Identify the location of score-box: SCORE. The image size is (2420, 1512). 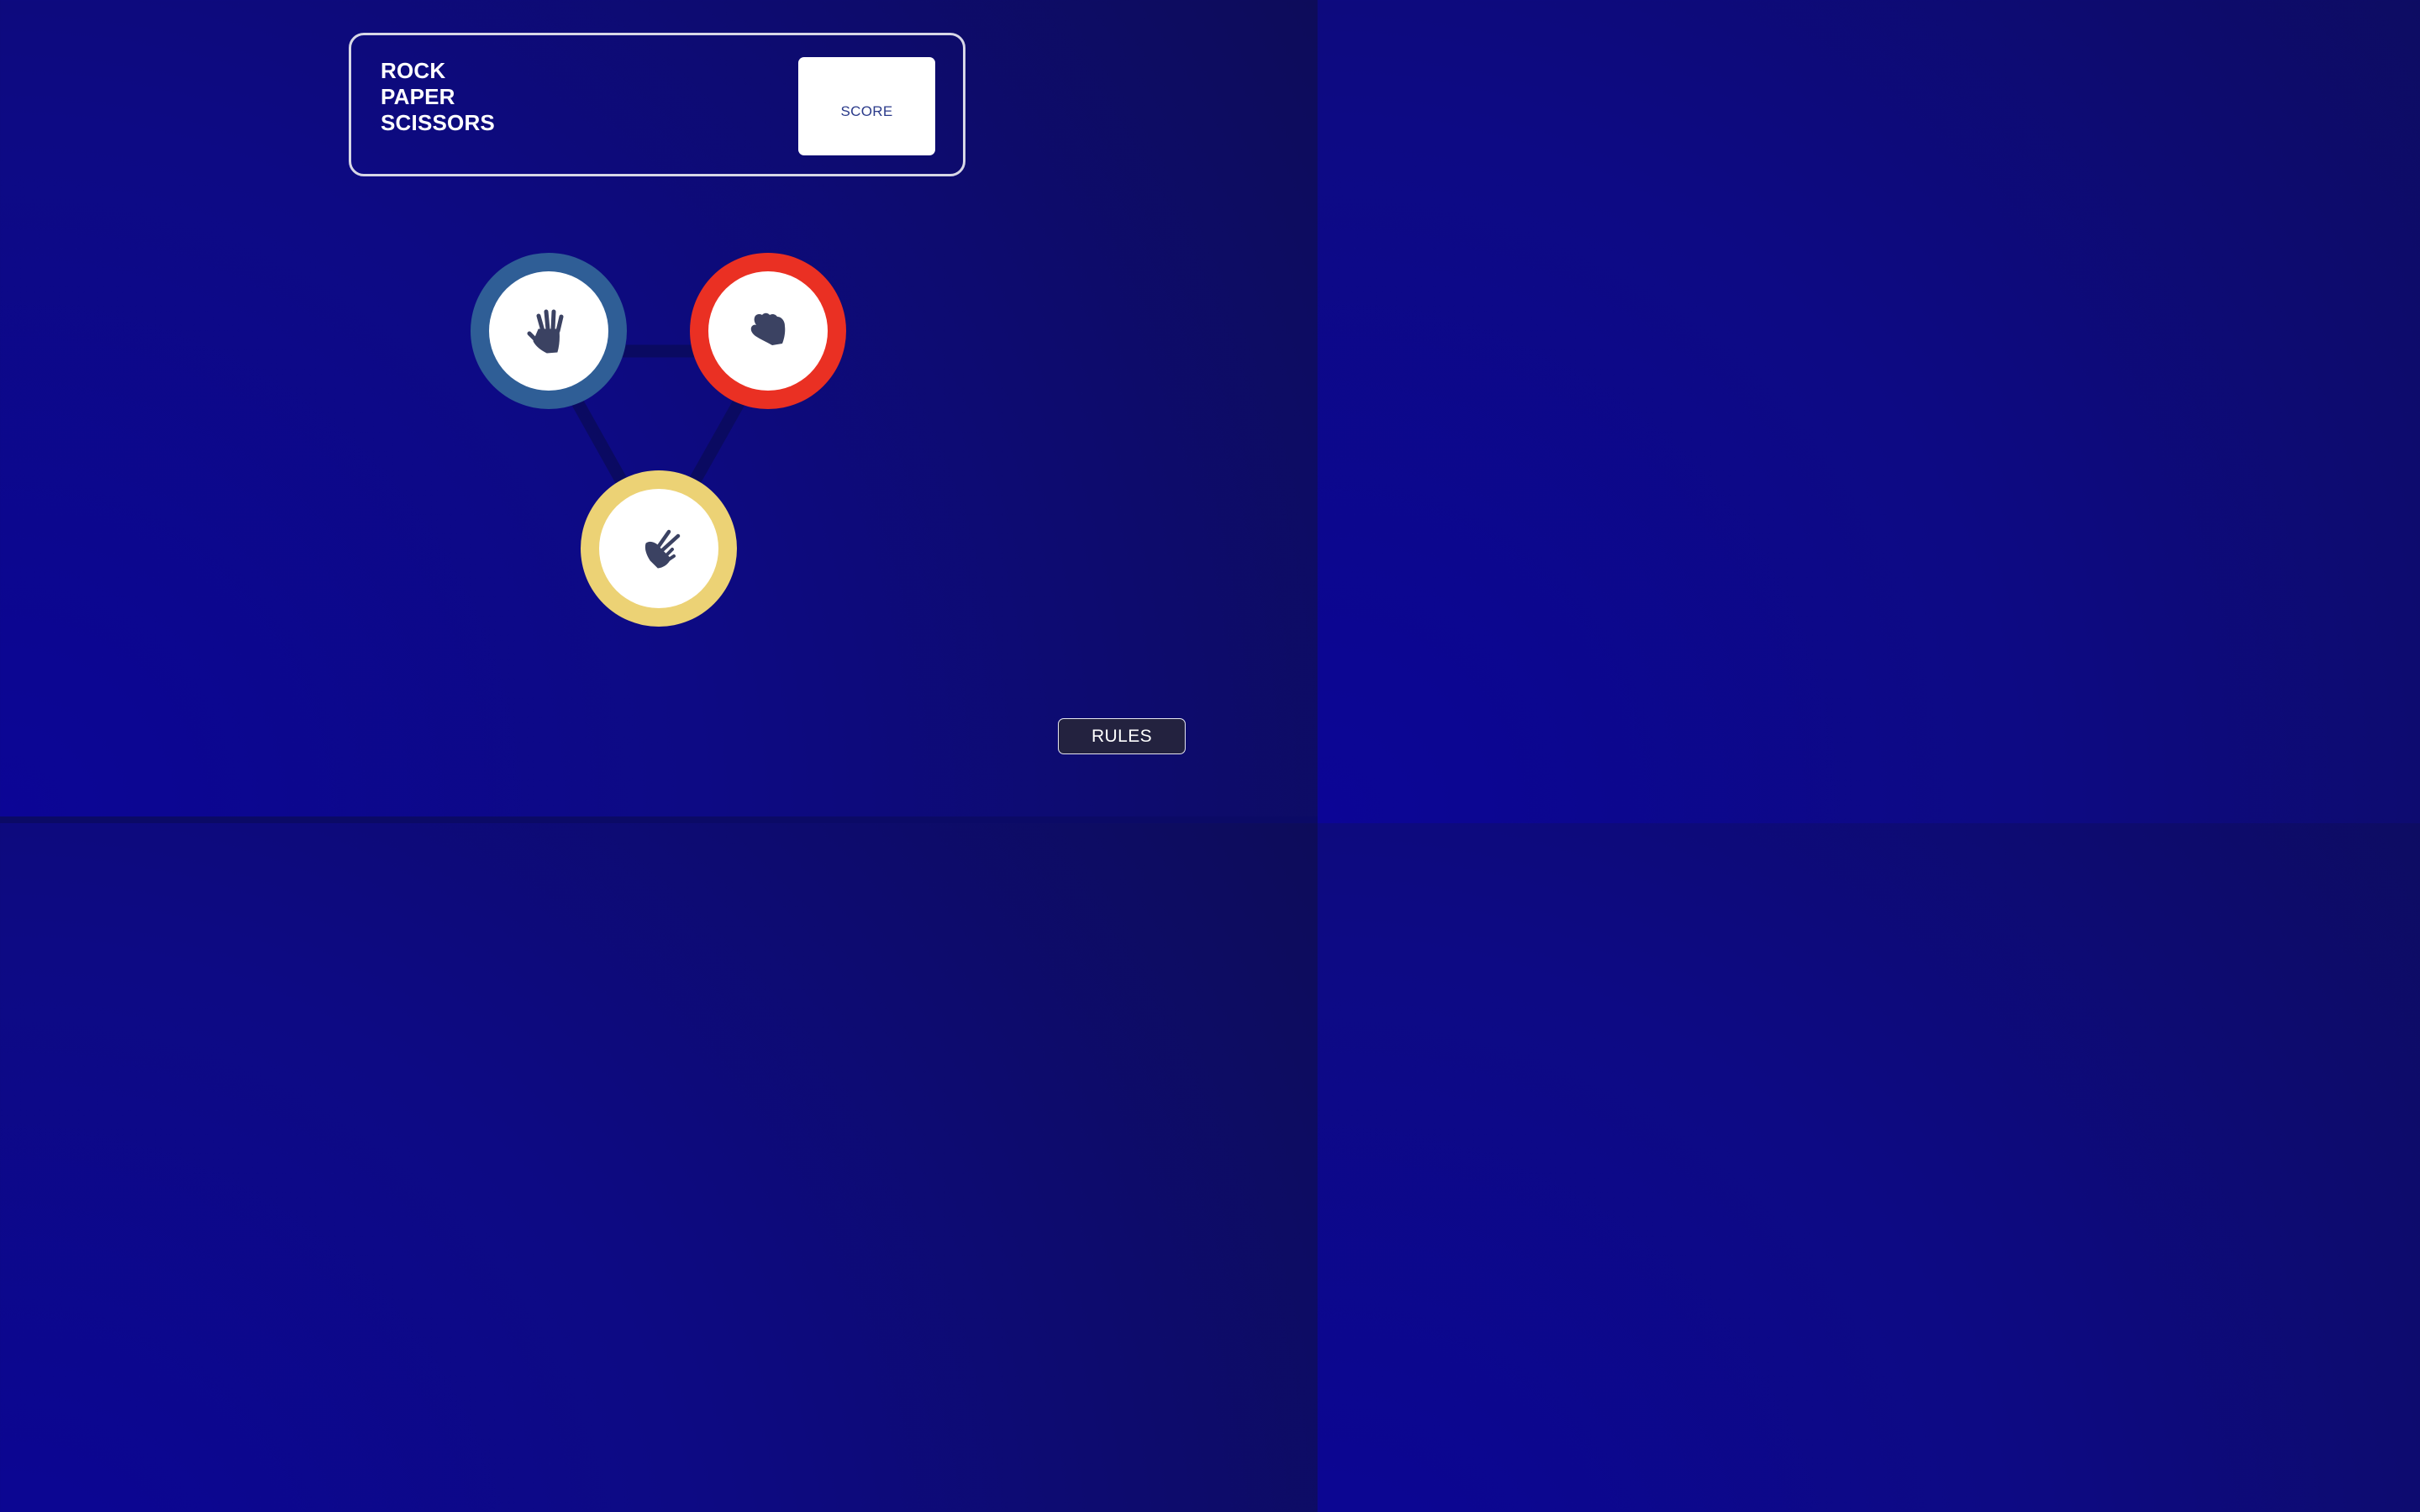
(867, 106).